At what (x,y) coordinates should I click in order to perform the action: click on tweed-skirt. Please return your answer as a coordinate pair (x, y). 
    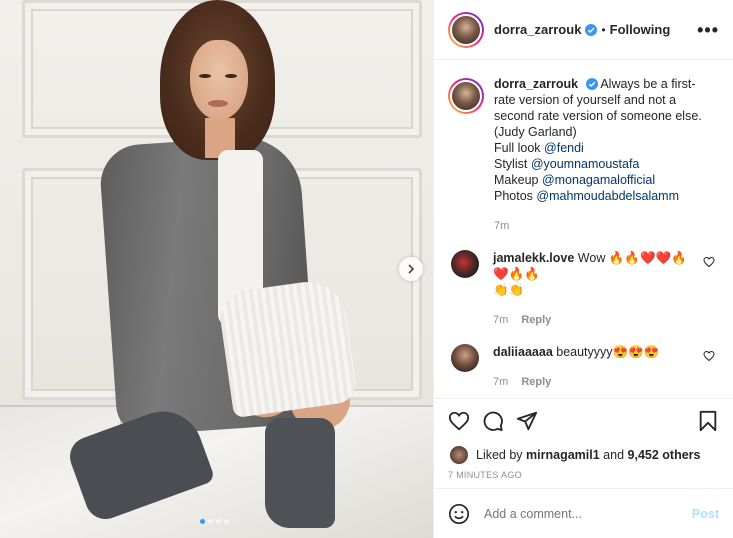
    Looking at the image, I should click on (287, 347).